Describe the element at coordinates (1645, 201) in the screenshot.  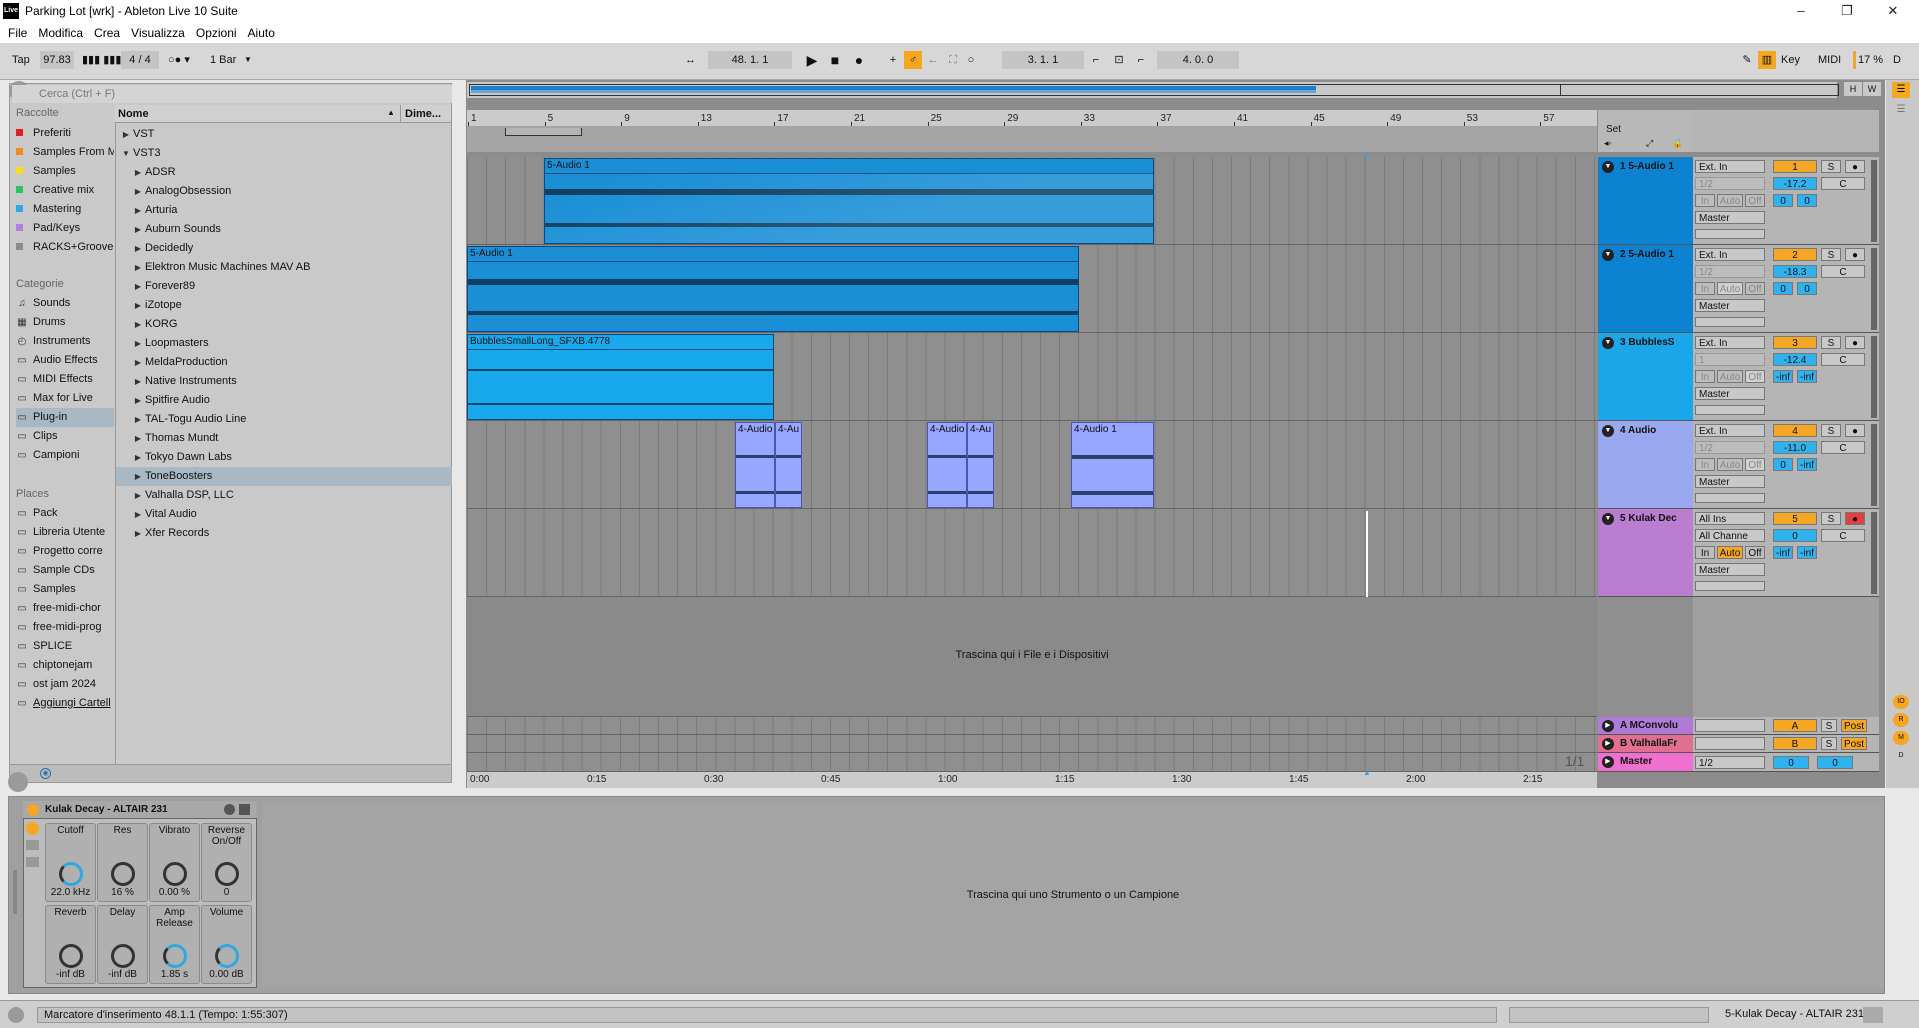
I see `track-header: ▼ 1 5-Audio 1` at that location.